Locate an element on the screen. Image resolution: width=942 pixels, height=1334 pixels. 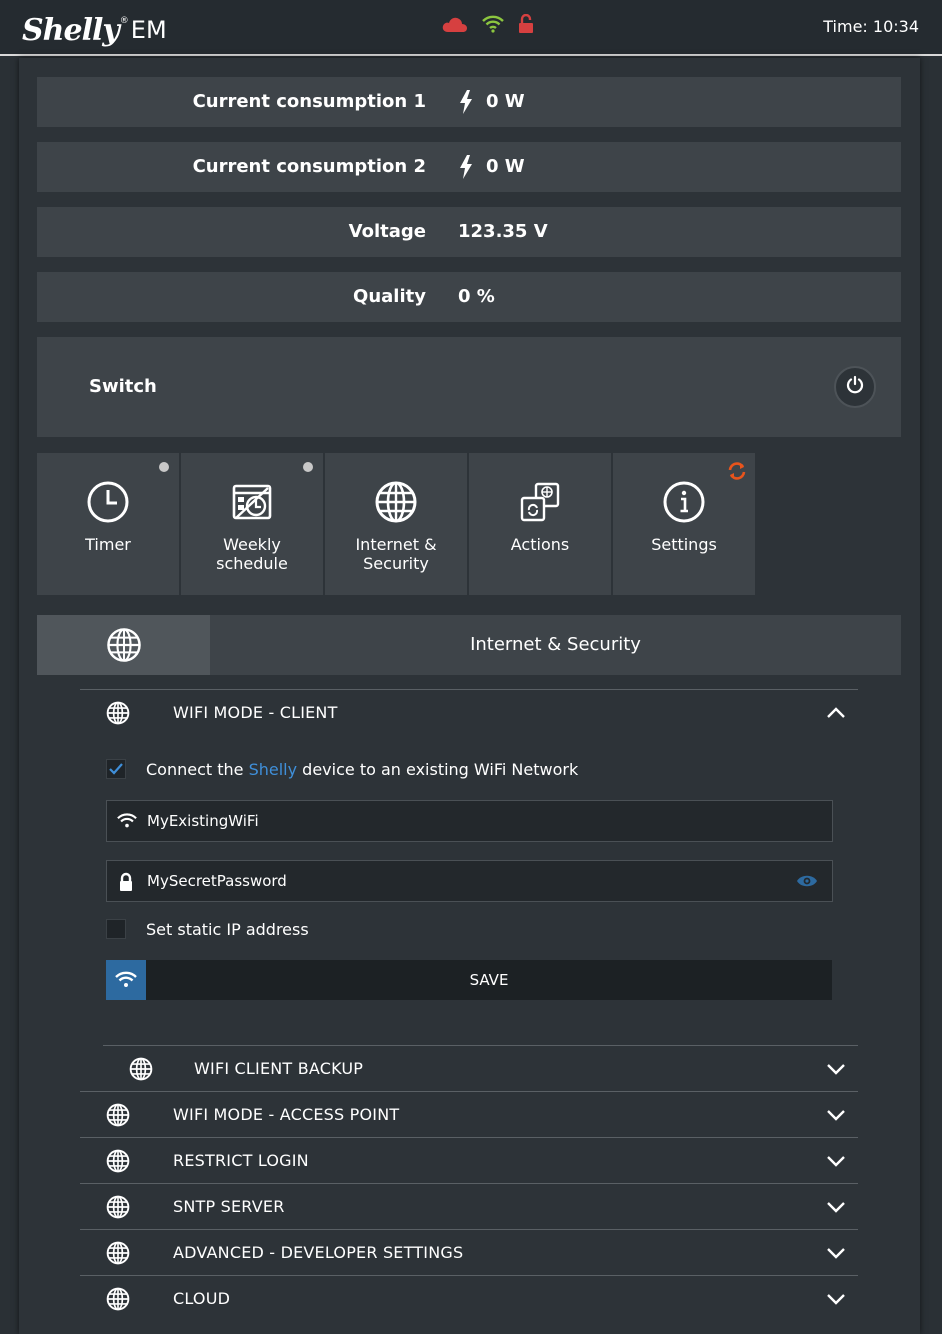
static-ip-checkbox is located at coordinates (116, 929).